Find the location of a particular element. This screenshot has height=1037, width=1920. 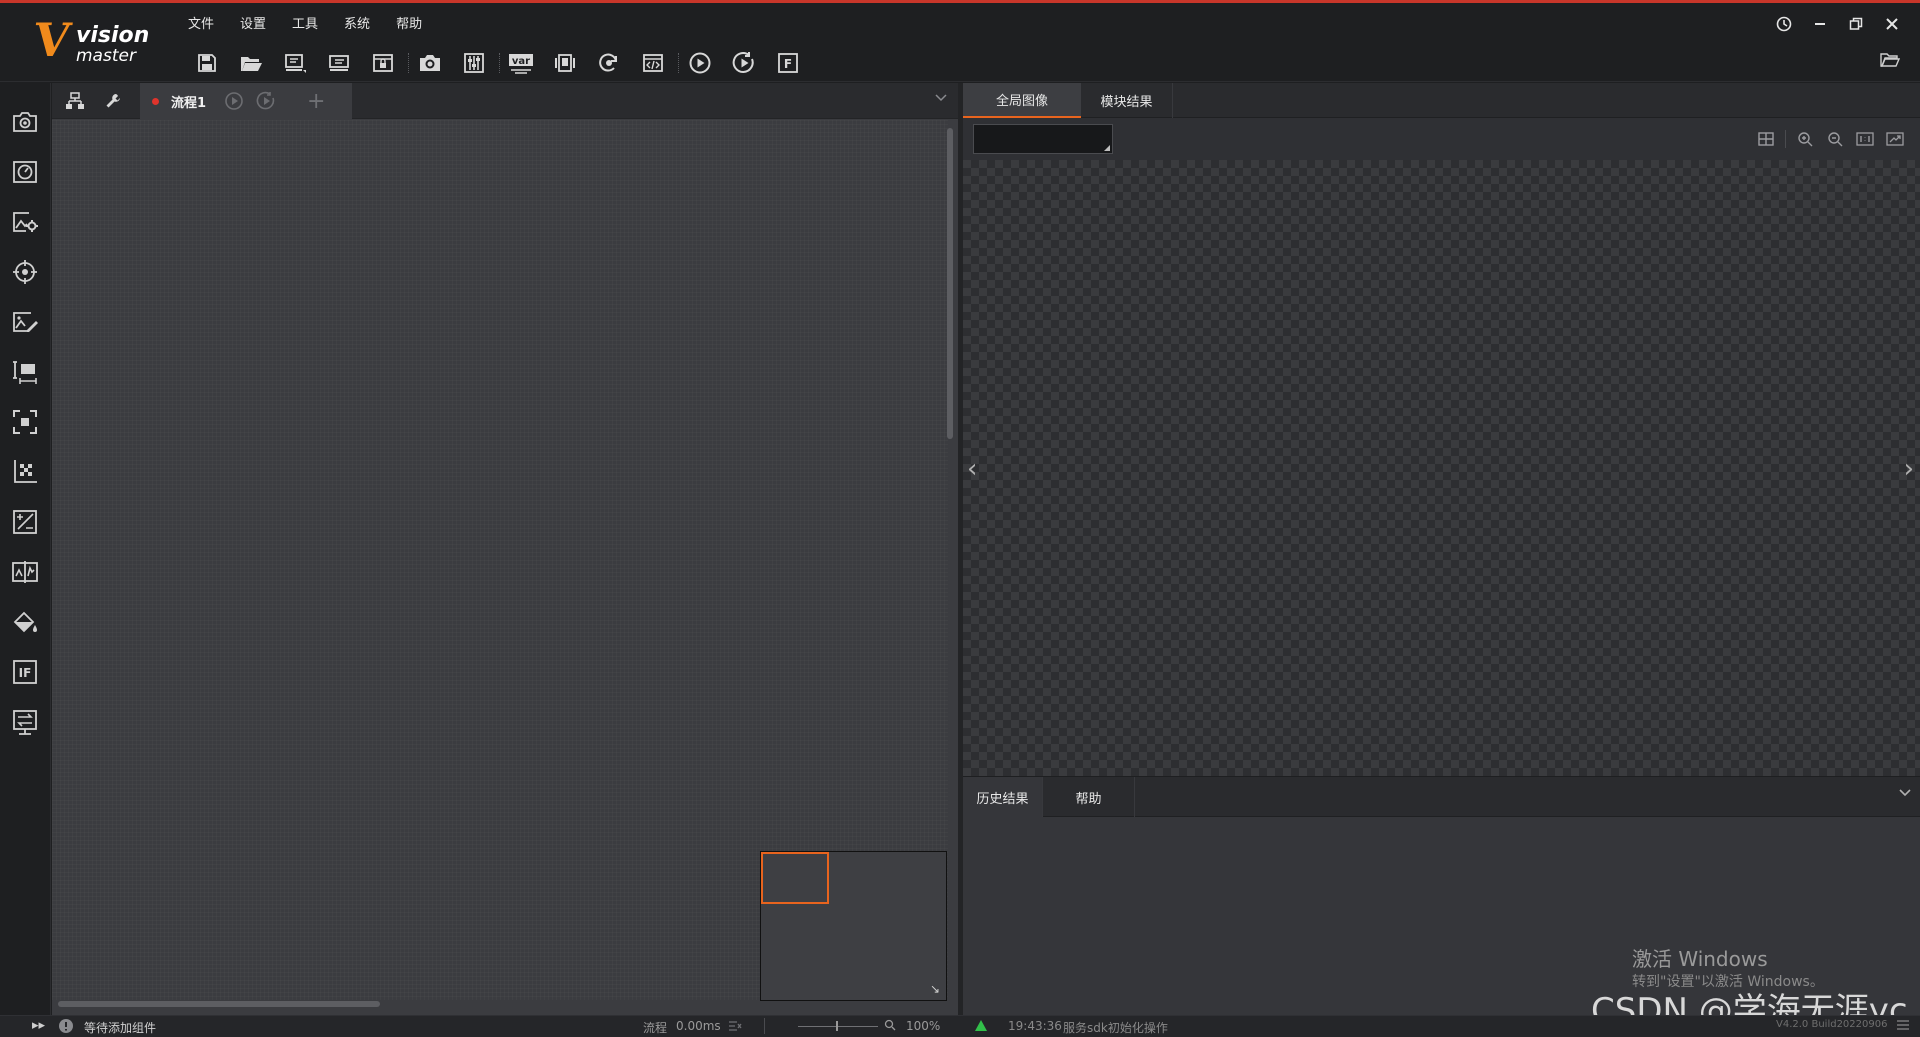

controller-icon is located at coordinates (474, 63).